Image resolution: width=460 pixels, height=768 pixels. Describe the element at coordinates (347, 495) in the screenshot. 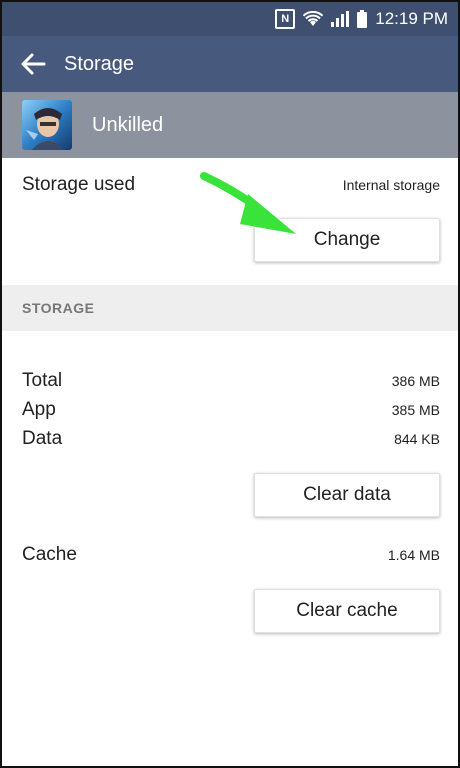

I see `clear-data-button: Clear data` at that location.